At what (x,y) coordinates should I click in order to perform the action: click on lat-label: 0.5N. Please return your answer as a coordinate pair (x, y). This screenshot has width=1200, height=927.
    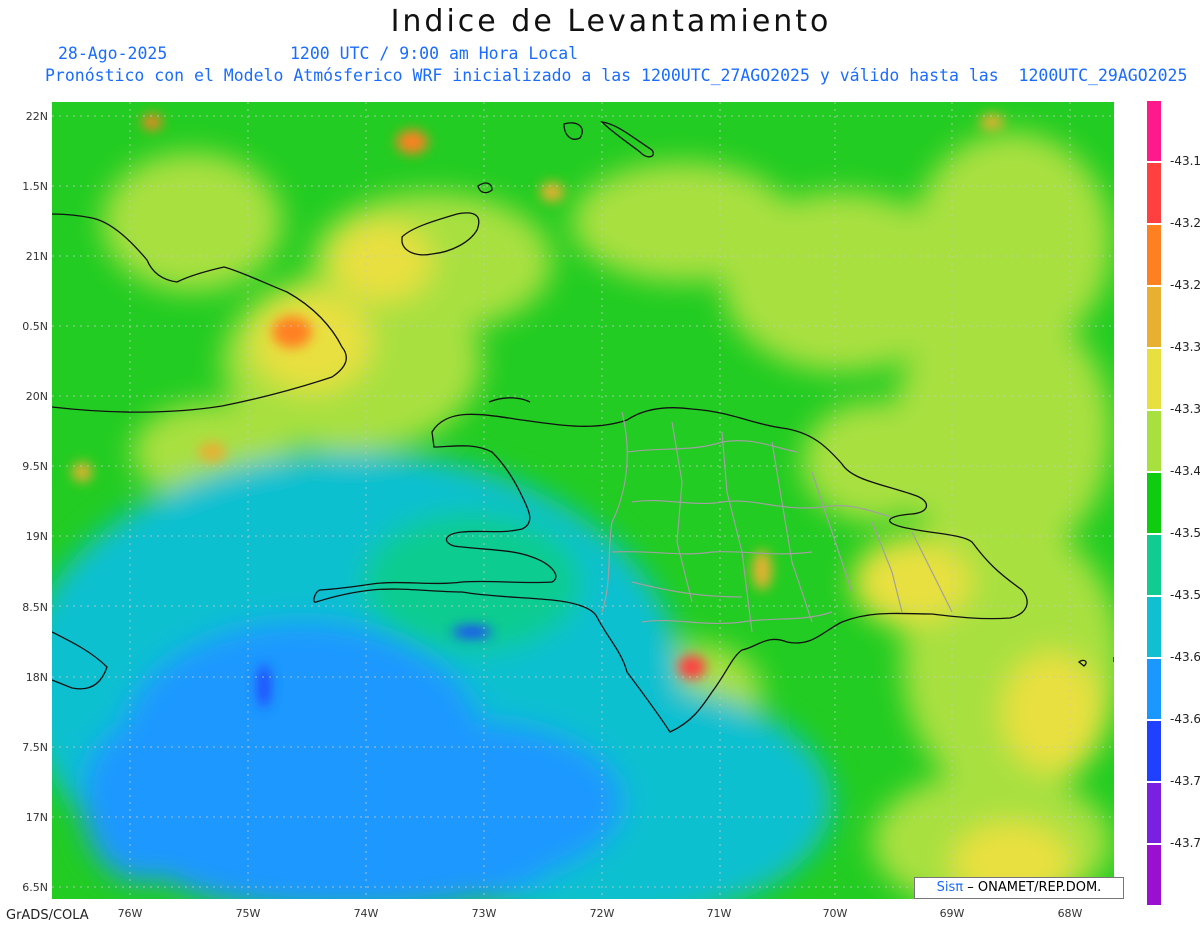
    Looking at the image, I should click on (35, 326).